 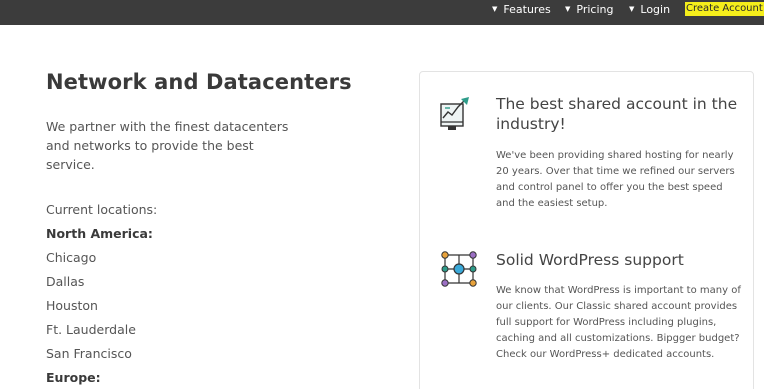 I want to click on region-europe: Europe:, so click(x=73, y=377).